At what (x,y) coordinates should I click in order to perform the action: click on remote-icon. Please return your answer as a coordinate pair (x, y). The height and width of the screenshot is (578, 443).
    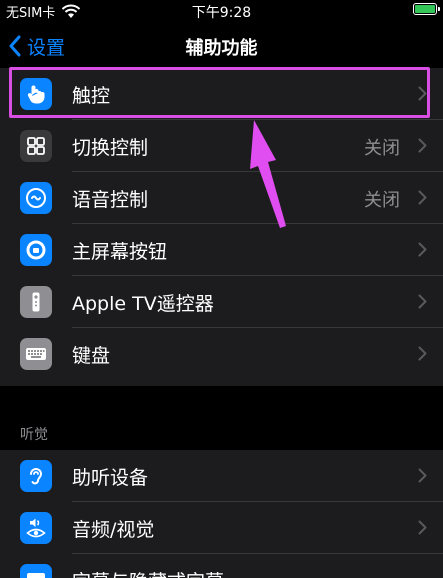
    Looking at the image, I should click on (36, 302).